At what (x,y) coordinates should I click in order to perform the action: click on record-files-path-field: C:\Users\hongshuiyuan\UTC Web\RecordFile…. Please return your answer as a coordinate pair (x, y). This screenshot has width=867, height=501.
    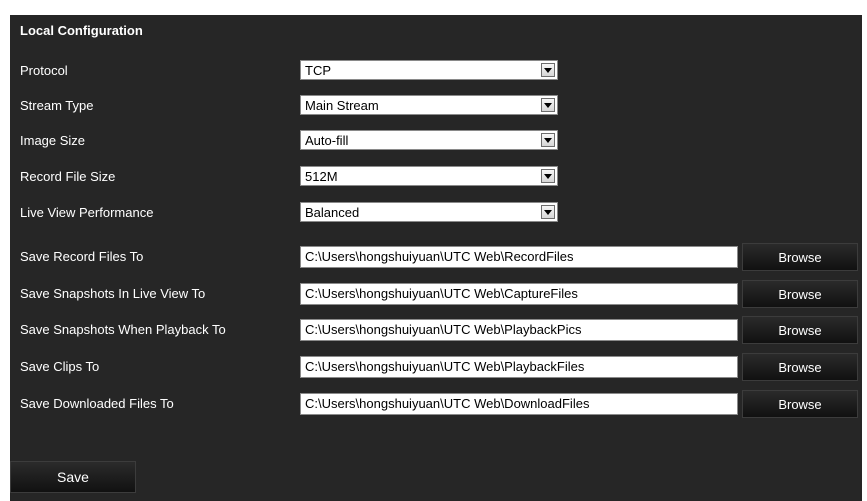
    Looking at the image, I should click on (519, 257).